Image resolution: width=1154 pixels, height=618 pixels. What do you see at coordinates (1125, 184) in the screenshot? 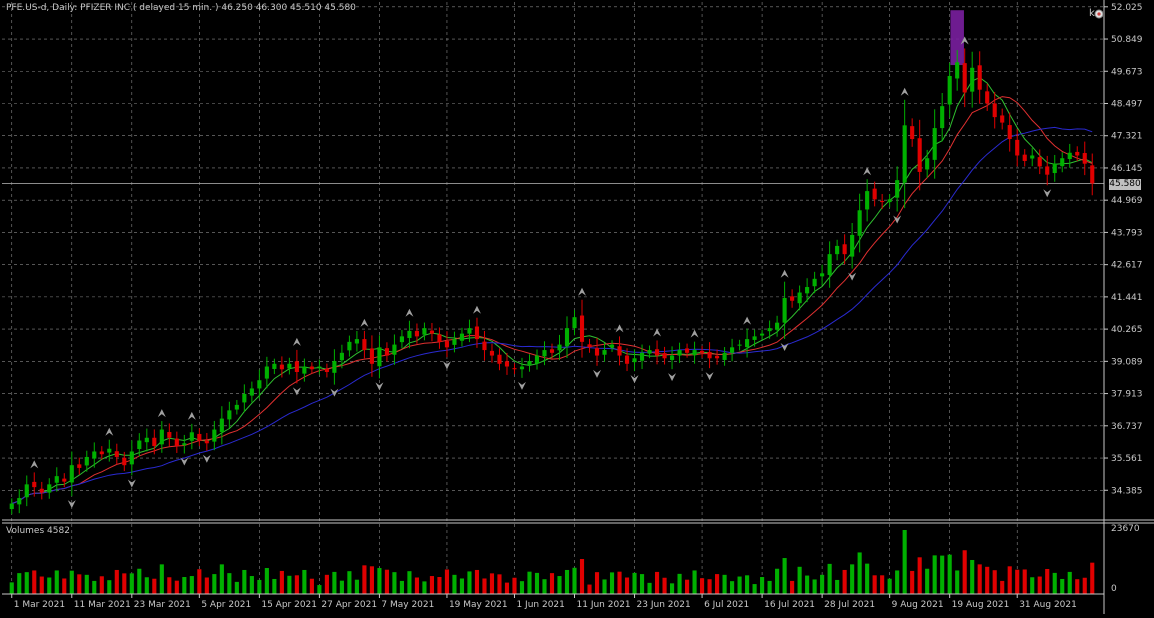
I see `last-price-badge: 45.580` at bounding box center [1125, 184].